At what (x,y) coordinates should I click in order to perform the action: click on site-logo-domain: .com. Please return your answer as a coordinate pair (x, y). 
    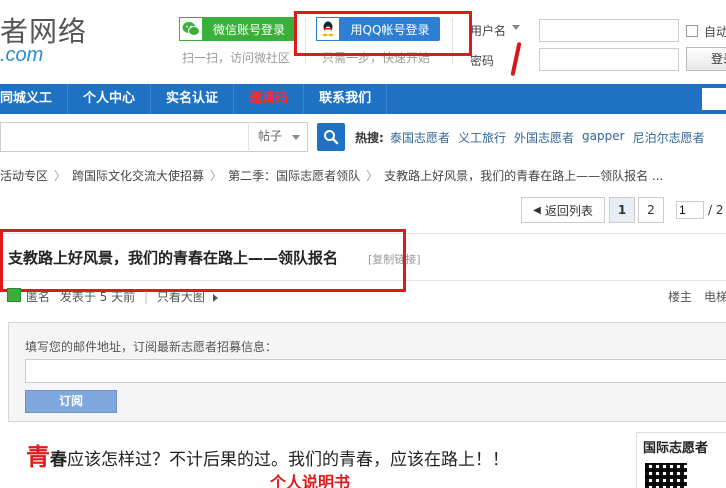
    Looking at the image, I should click on (21, 55).